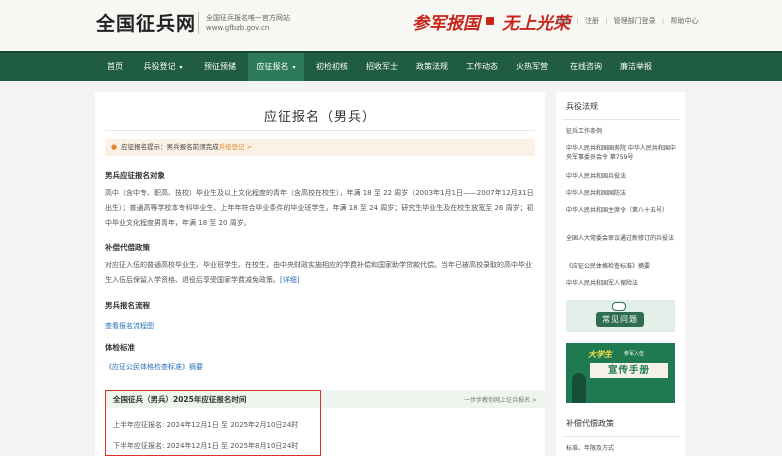  What do you see at coordinates (432, 67) in the screenshot?
I see `nav-item-policy: 政策法规` at bounding box center [432, 67].